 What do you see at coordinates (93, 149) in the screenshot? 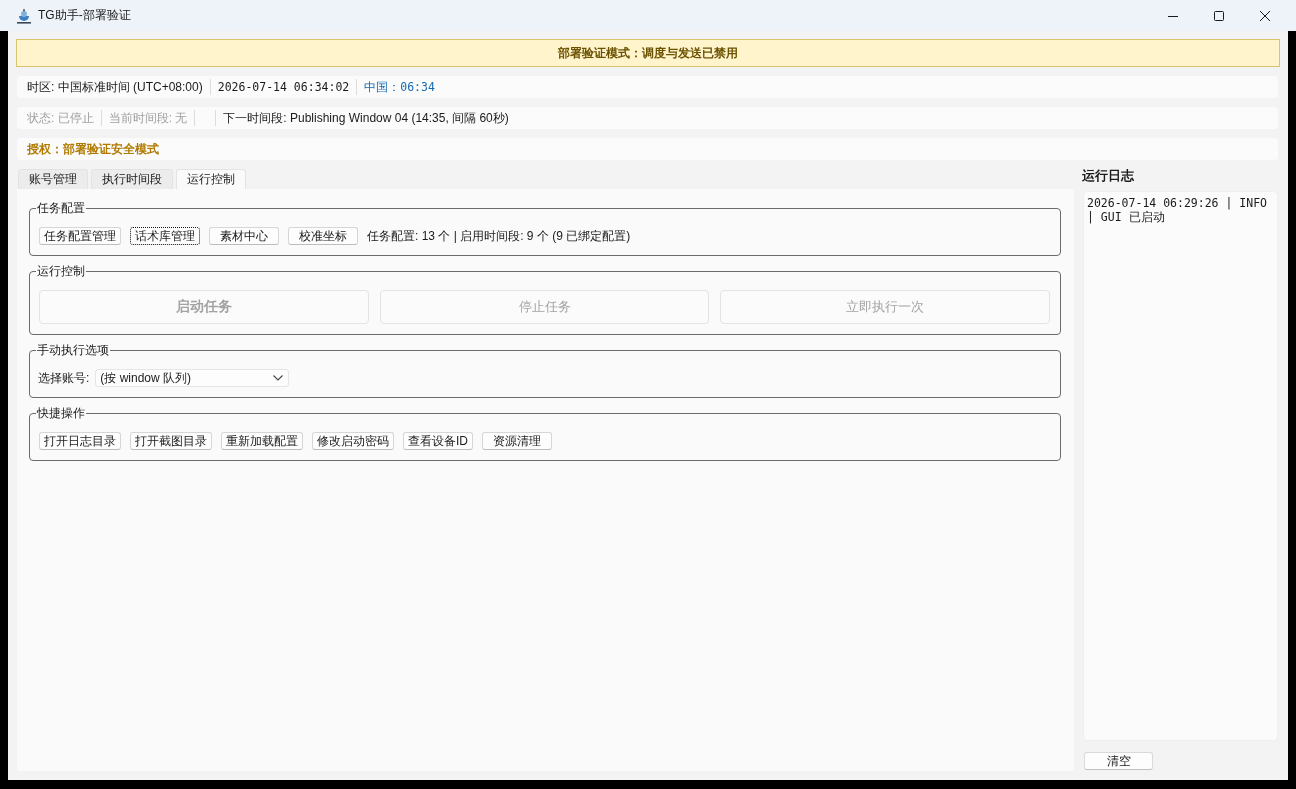
I see `license-text: 授权：部署验证安全模式` at bounding box center [93, 149].